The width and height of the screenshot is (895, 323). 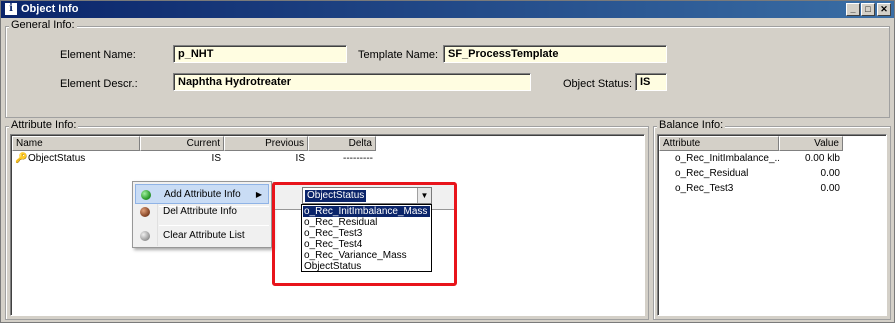 I want to click on balance-list-header: Attribute Value, so click(x=751, y=143).